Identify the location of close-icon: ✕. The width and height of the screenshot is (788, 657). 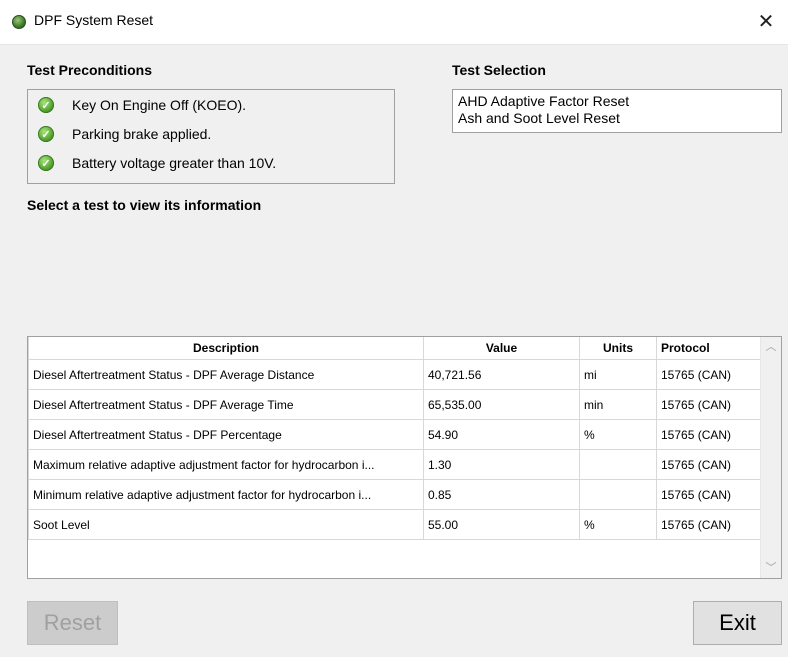
(766, 22).